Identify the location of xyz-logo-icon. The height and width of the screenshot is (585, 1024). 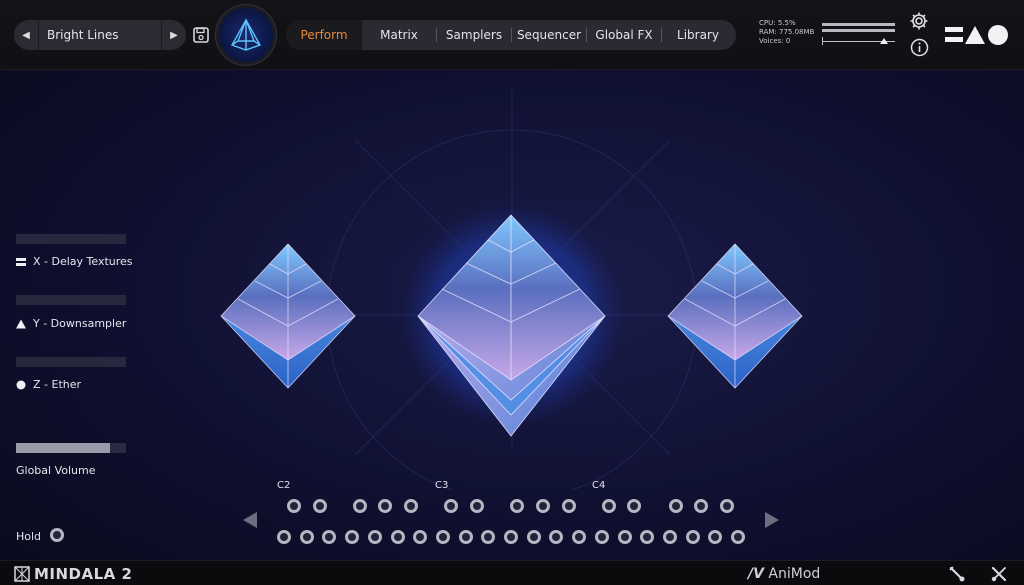
(976, 35).